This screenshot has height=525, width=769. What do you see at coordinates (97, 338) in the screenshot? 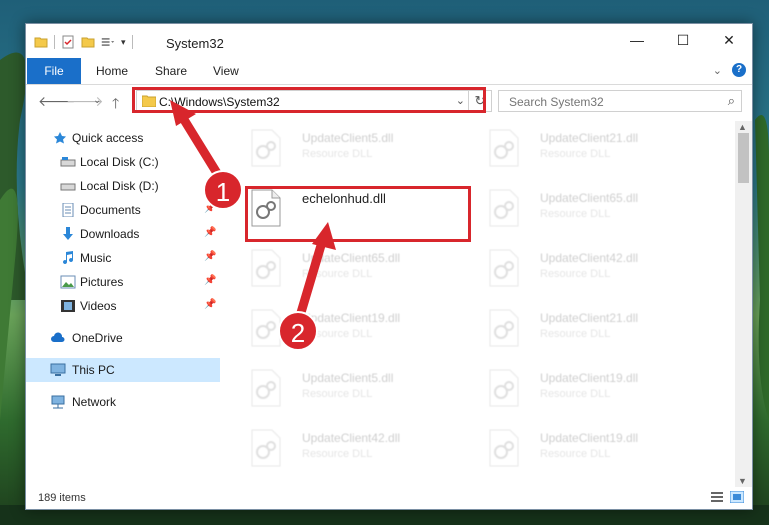
I see `sidebar-item-label: OneDrive` at bounding box center [97, 338].